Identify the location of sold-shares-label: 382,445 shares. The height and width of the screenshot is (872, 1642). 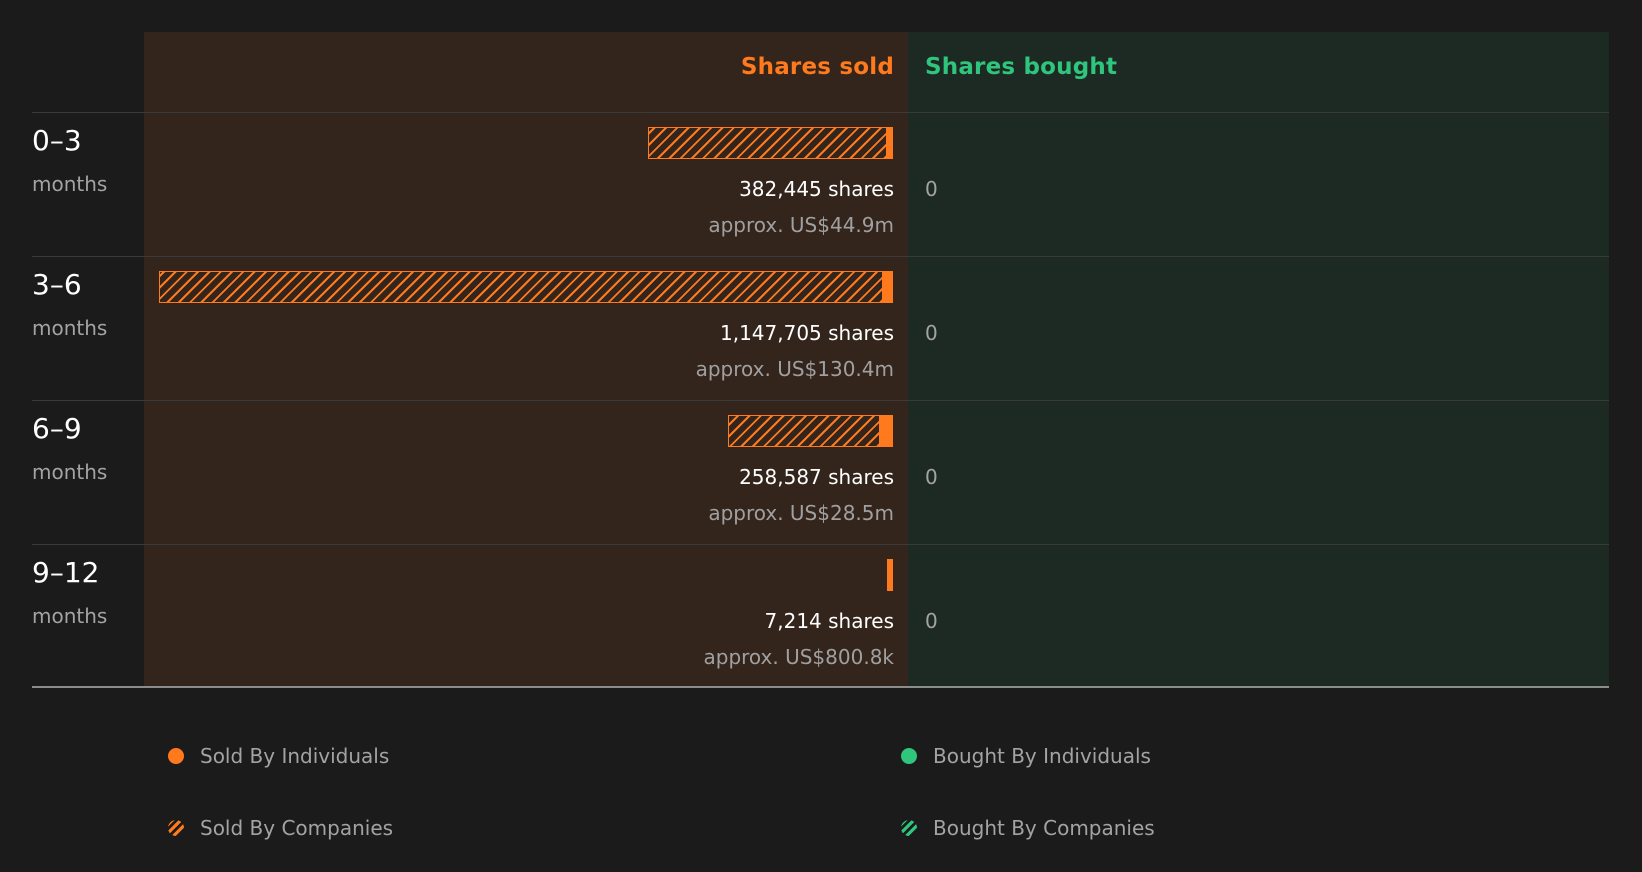
(816, 189).